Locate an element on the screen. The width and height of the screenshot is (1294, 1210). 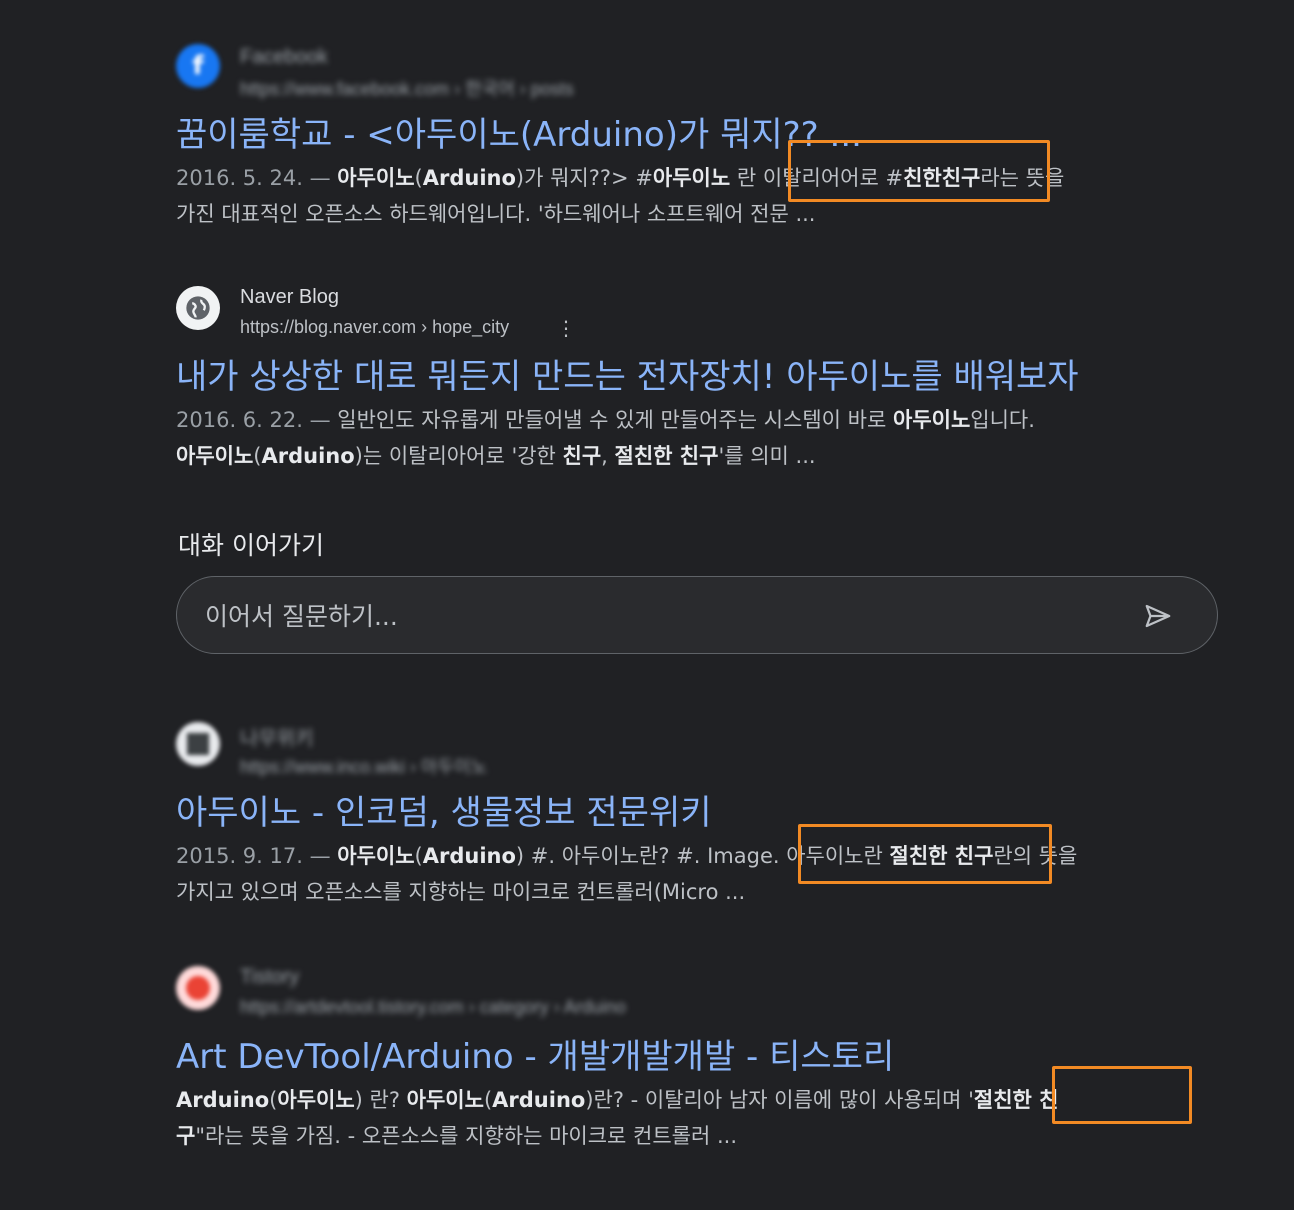
result-source: 나무위키 https://www.inco.wiki › 아두이노 is located at coordinates (681, 750).